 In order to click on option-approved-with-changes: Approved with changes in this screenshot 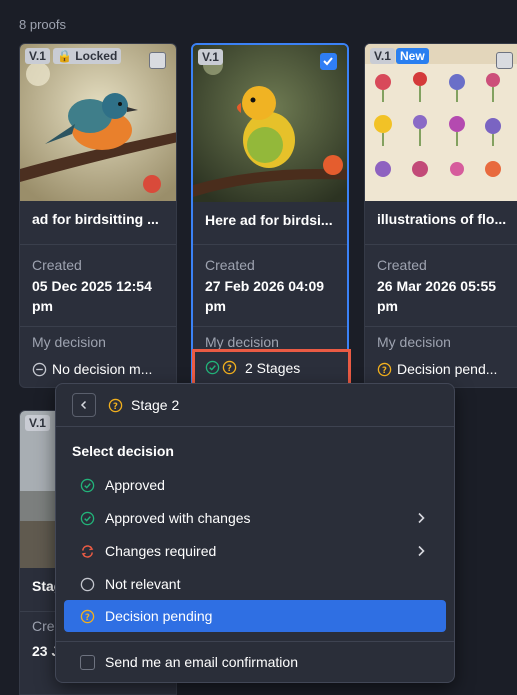, I will do `click(255, 518)`.